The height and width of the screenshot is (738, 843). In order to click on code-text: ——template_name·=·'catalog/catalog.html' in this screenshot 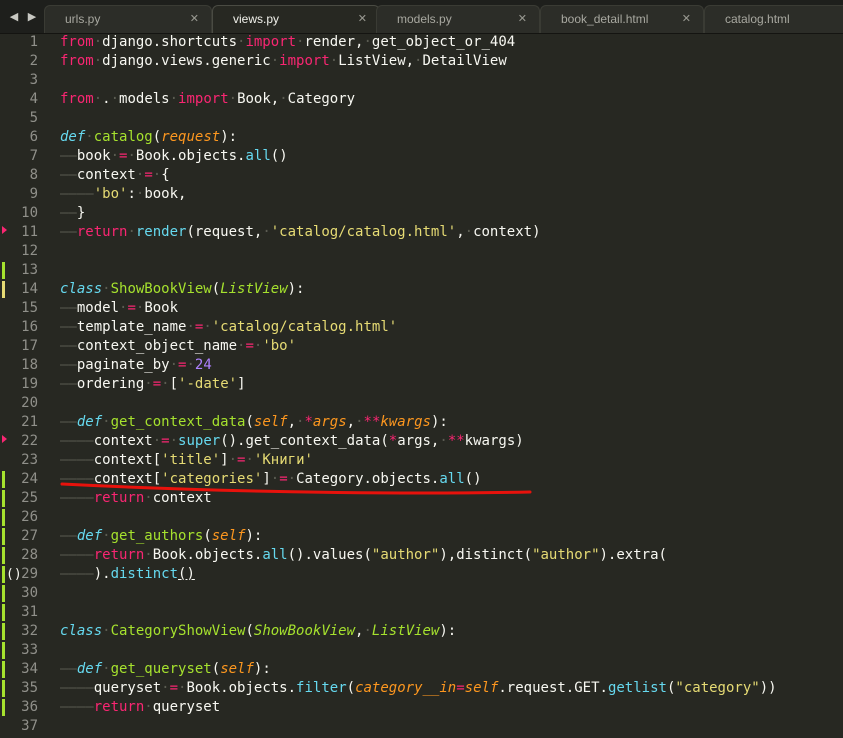, I will do `click(228, 327)`.